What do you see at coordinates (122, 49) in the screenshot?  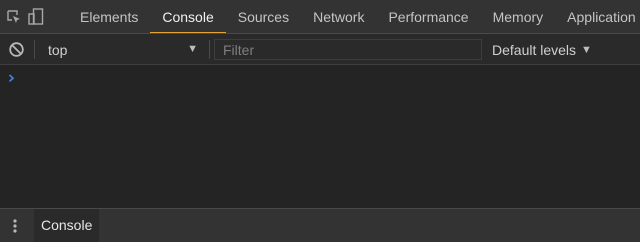 I see `context-selector: top ▼` at bounding box center [122, 49].